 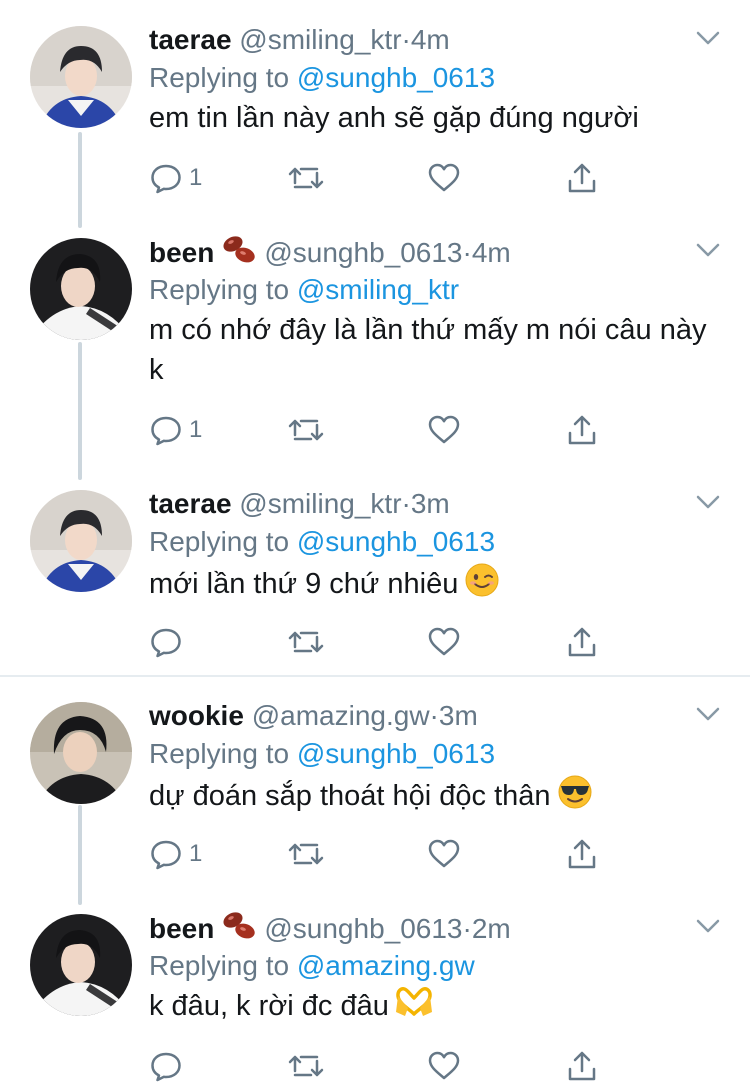 I want to click on tweet-text-content: dự đoán sắp thoát hội độc thân, so click(x=350, y=796).